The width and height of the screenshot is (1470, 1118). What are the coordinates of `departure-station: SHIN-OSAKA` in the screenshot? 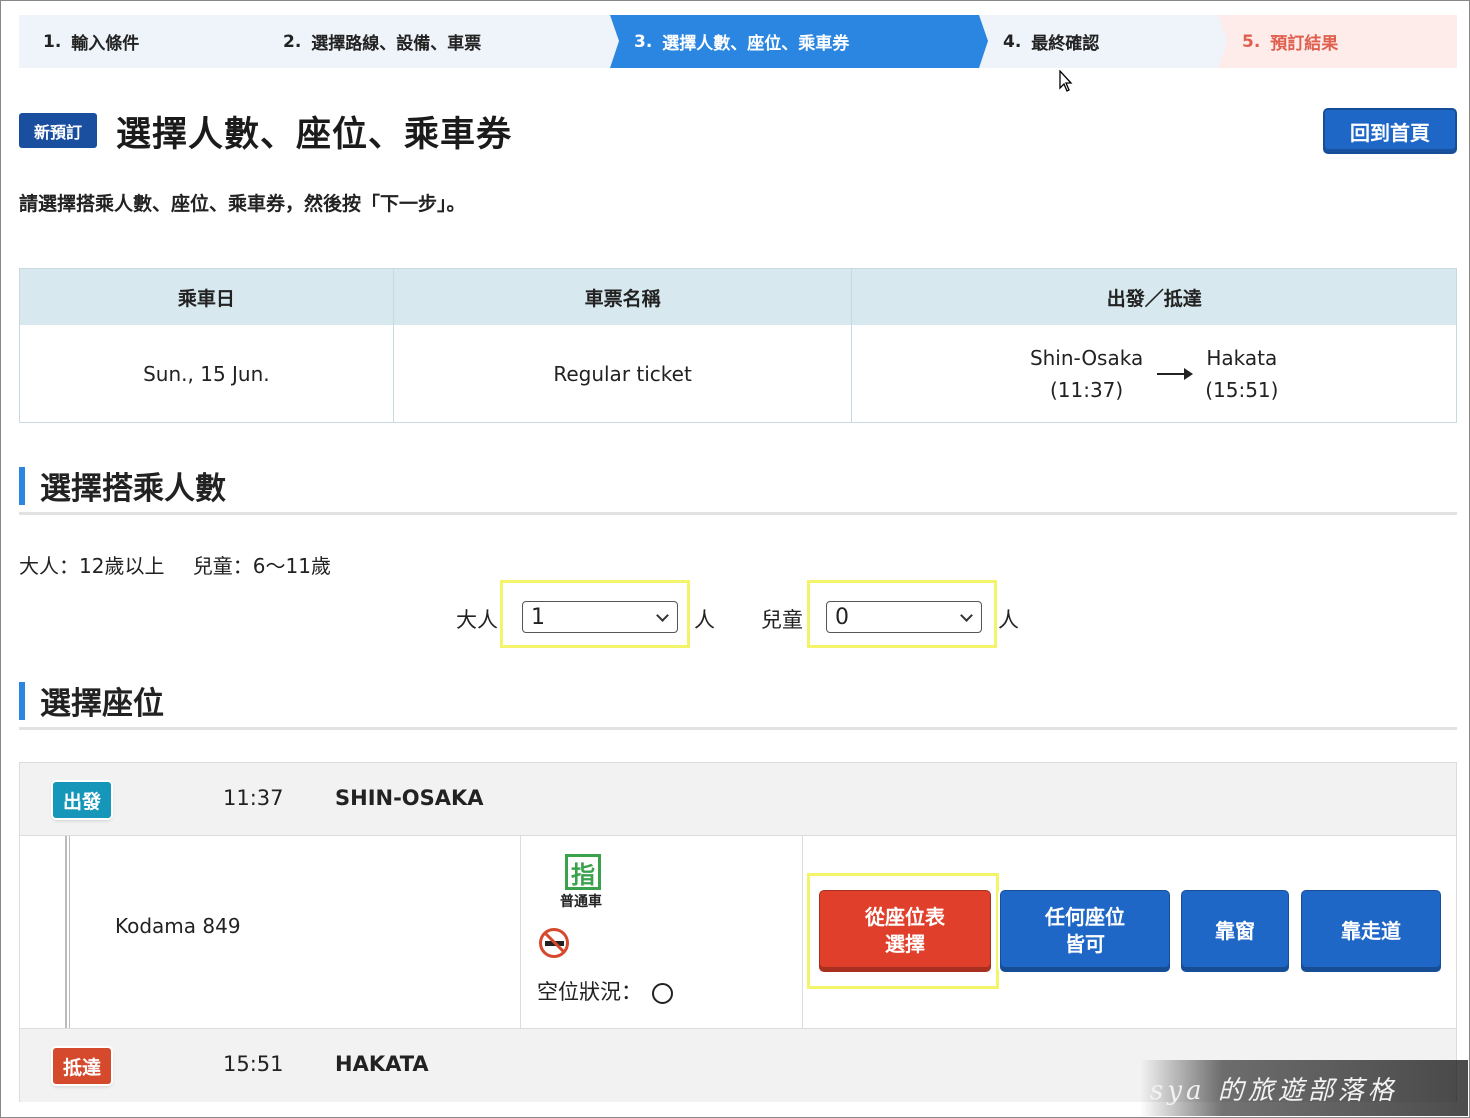 It's located at (409, 798).